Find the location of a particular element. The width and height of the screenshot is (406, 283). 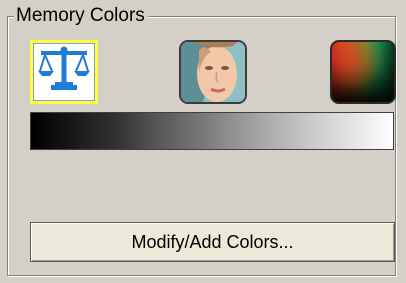

balance-scale-icon is located at coordinates (64, 72).